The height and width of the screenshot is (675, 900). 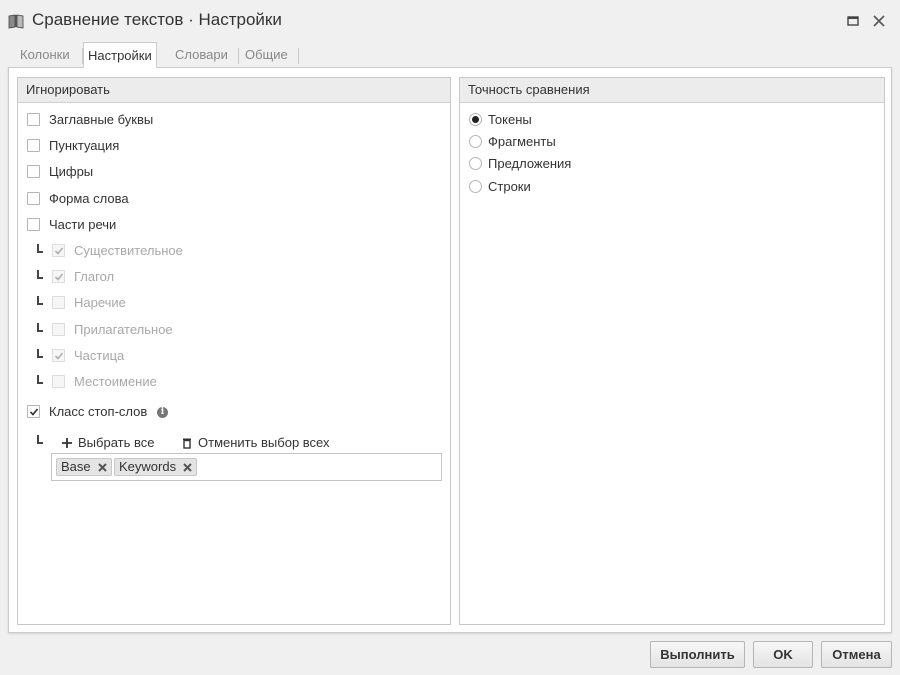 I want to click on book-icon, so click(x=16, y=21).